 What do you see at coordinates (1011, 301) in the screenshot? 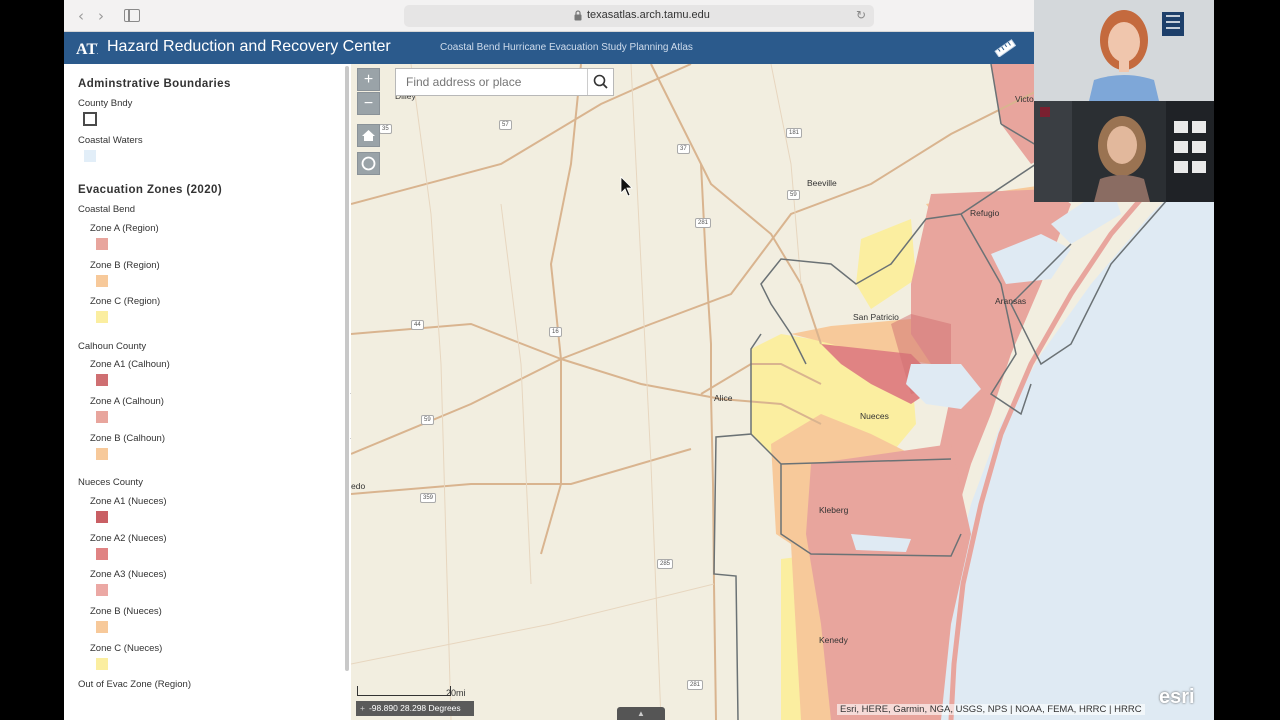
I see `place-label-aransas: Aransas` at bounding box center [1011, 301].